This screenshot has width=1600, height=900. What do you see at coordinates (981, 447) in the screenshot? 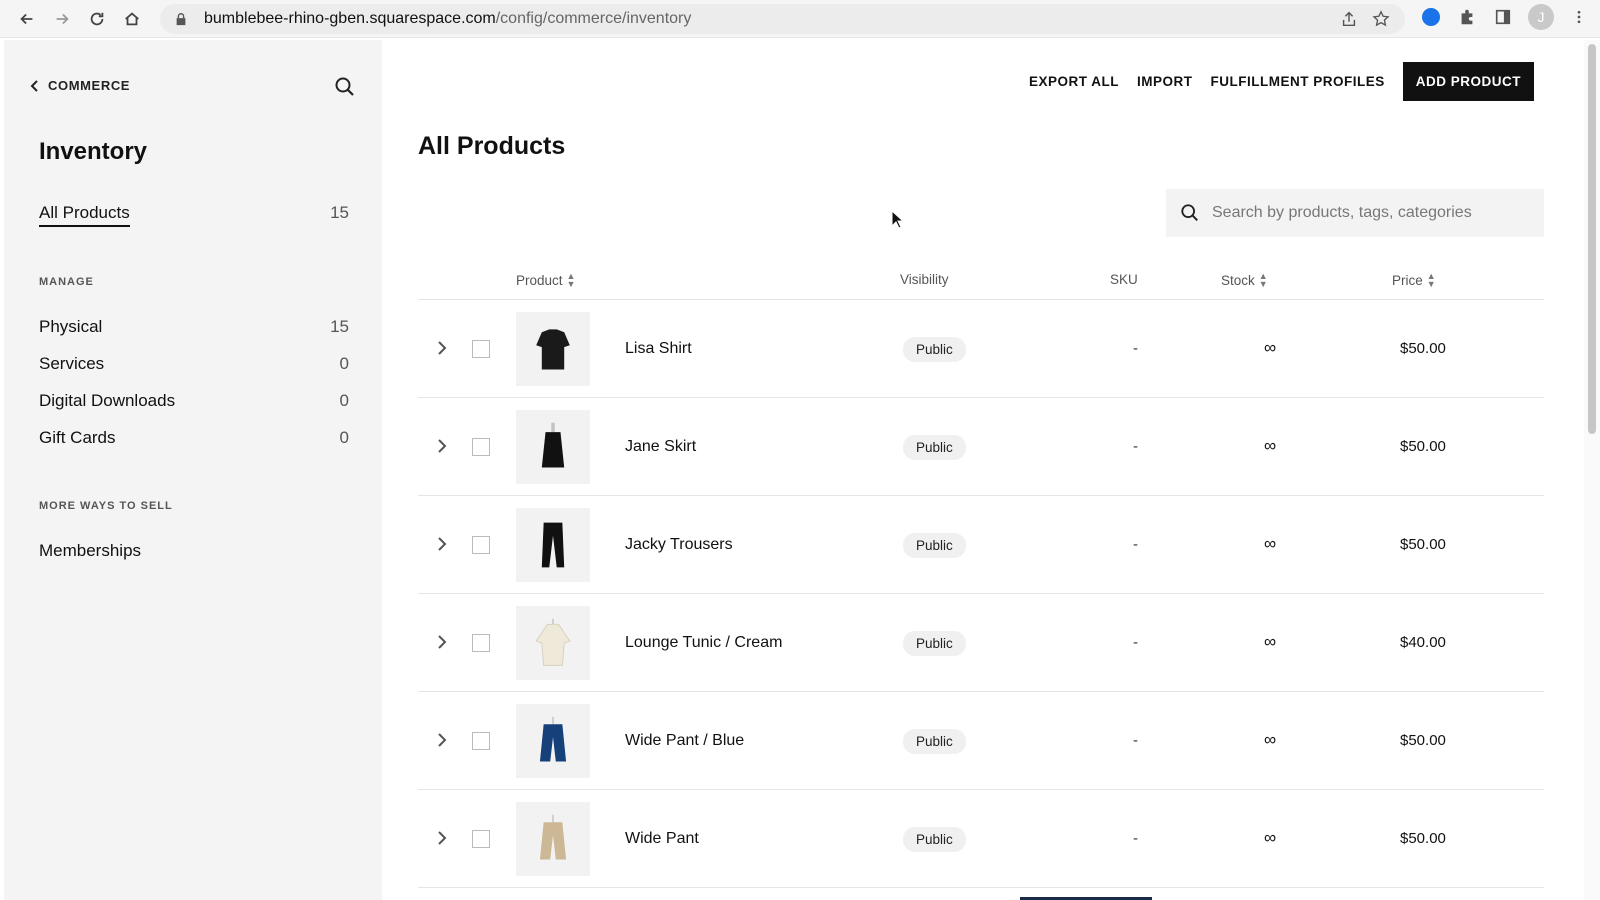
I see `table-row: Jane Skirt Public - ∞ $50.00` at bounding box center [981, 447].